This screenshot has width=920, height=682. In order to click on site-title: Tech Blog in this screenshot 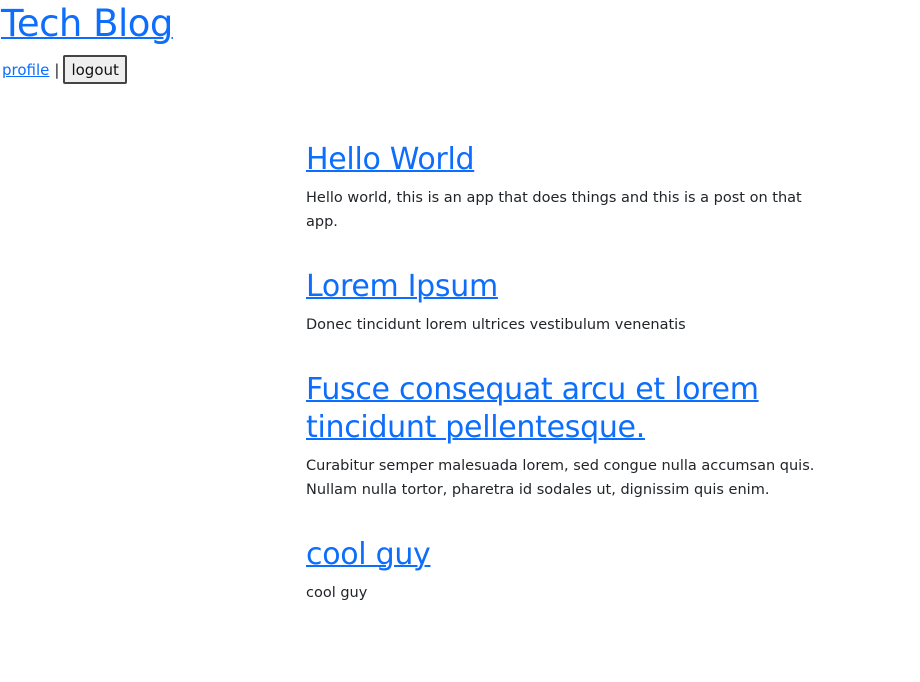, I will do `click(87, 24)`.